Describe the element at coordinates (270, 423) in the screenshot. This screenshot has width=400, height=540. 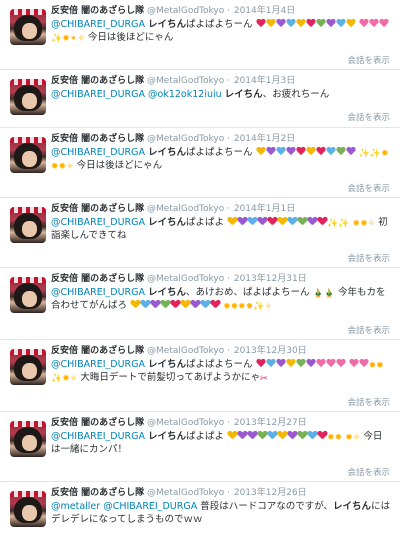
I see `tweet-date: 2013年12月27日` at that location.